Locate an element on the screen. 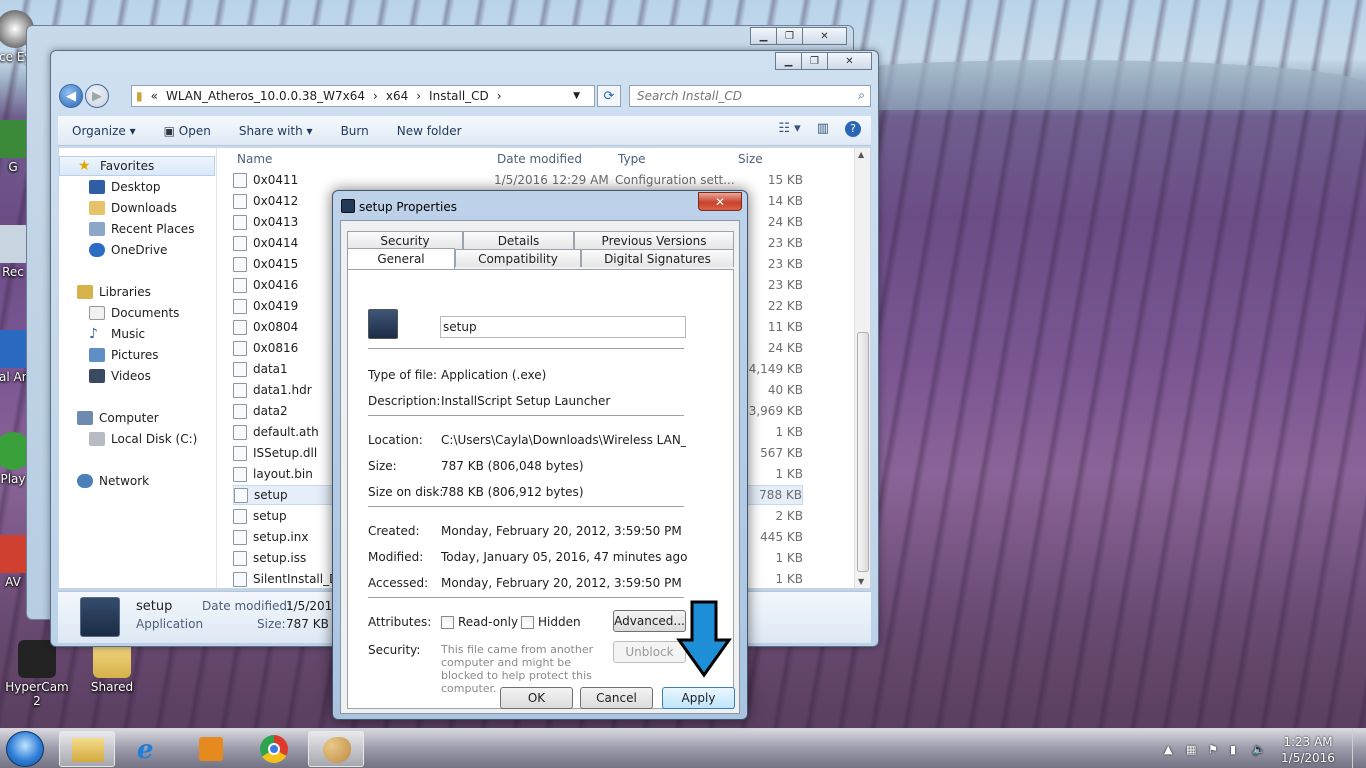 The image size is (1366, 768). nav-documents: Documents is located at coordinates (119, 313).